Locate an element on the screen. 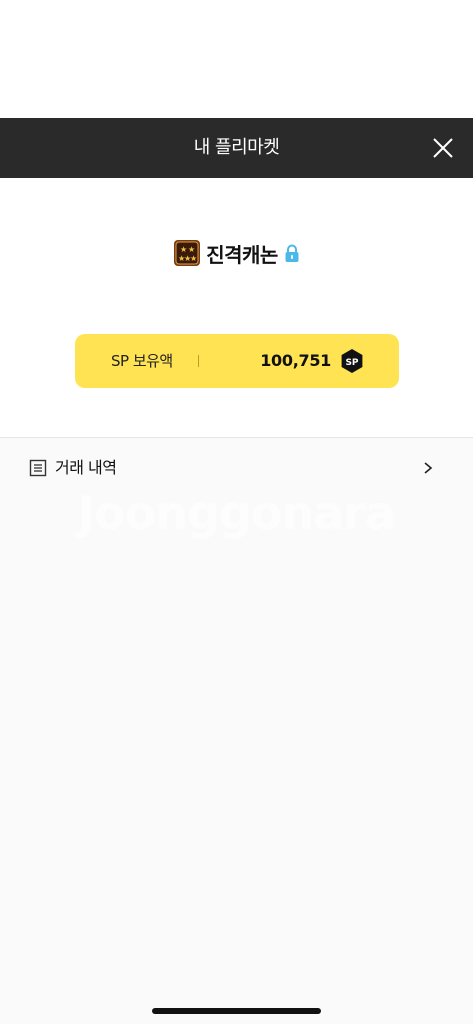 The height and width of the screenshot is (1024, 473). modal-header: 내 플리마켓 is located at coordinates (236, 148).